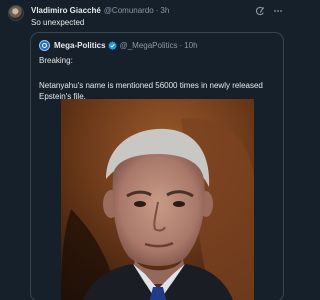 The image size is (320, 300). I want to click on more-icon, so click(278, 11).